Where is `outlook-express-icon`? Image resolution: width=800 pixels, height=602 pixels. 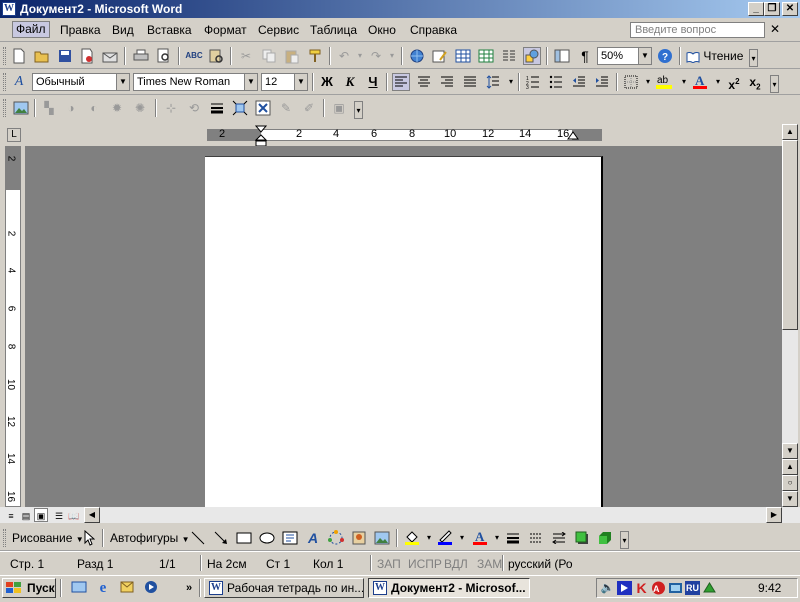
outlook-express-icon is located at coordinates (127, 588).